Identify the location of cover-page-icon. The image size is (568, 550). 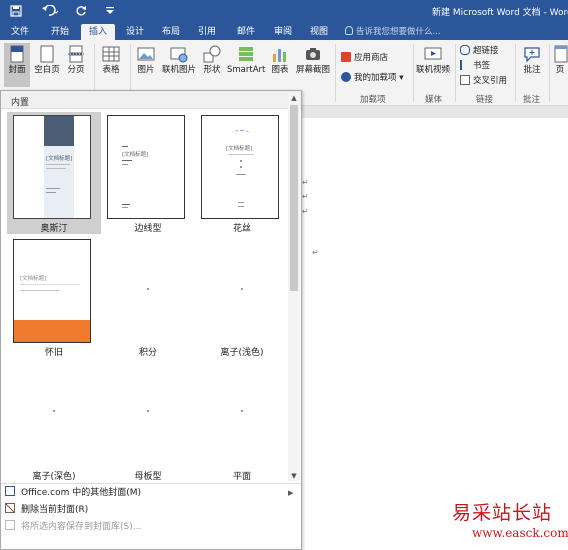
(17, 54).